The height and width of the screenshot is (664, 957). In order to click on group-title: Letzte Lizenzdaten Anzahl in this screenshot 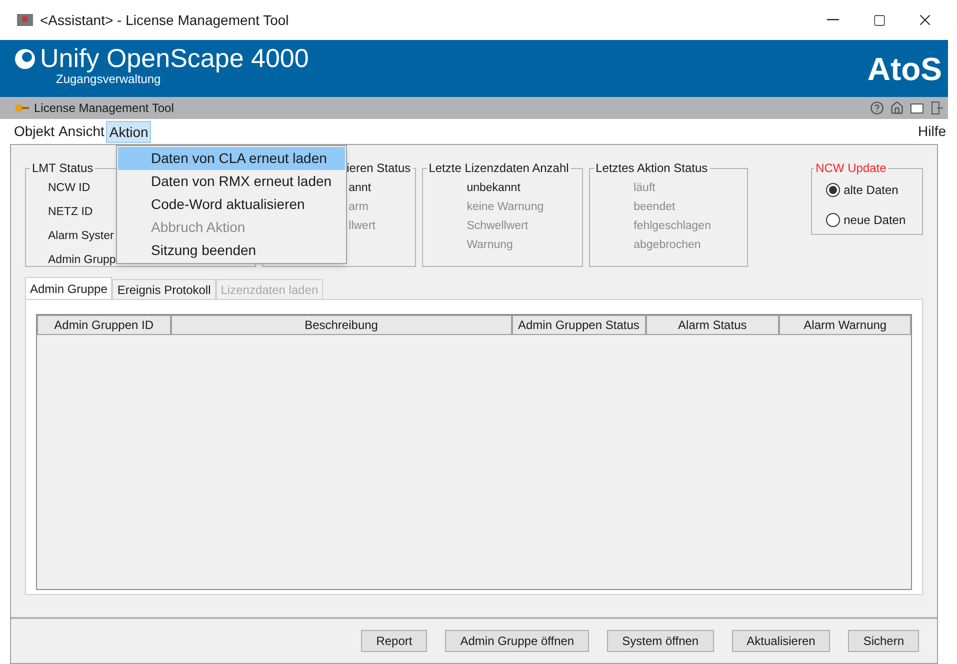, I will do `click(499, 168)`.